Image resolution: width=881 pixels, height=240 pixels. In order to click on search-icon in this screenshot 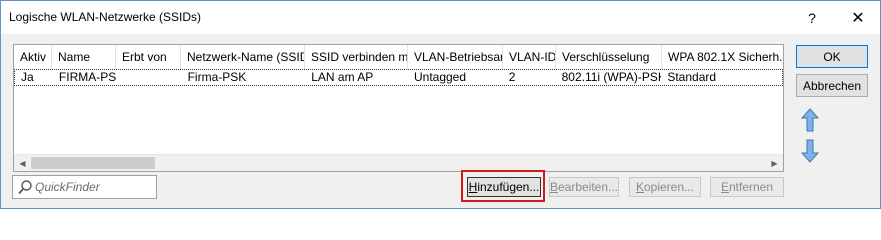, I will do `click(25, 187)`.